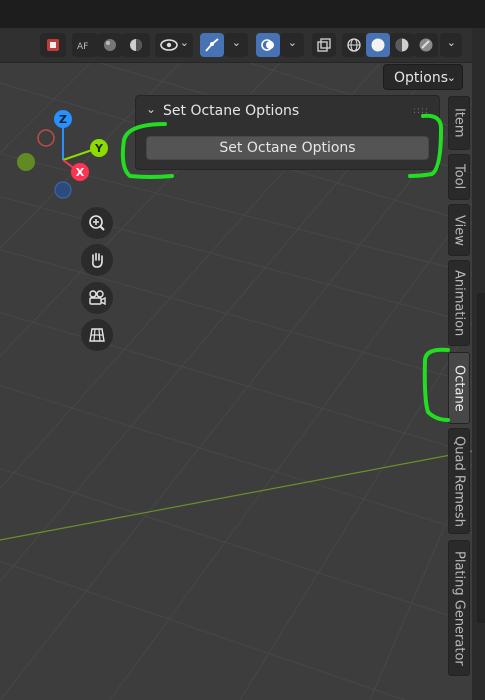 This screenshot has width=485, height=700. Describe the element at coordinates (292, 45) in the screenshot. I see `overlays-dropdown-icon: ⌄` at that location.